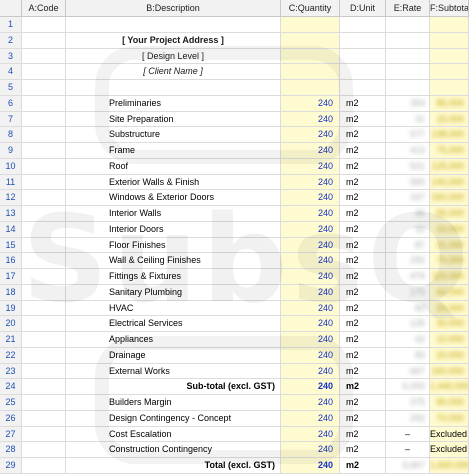 The width and height of the screenshot is (469, 474). Describe the element at coordinates (173, 292) in the screenshot. I see `cell-description: Sanitary Plumbing` at that location.